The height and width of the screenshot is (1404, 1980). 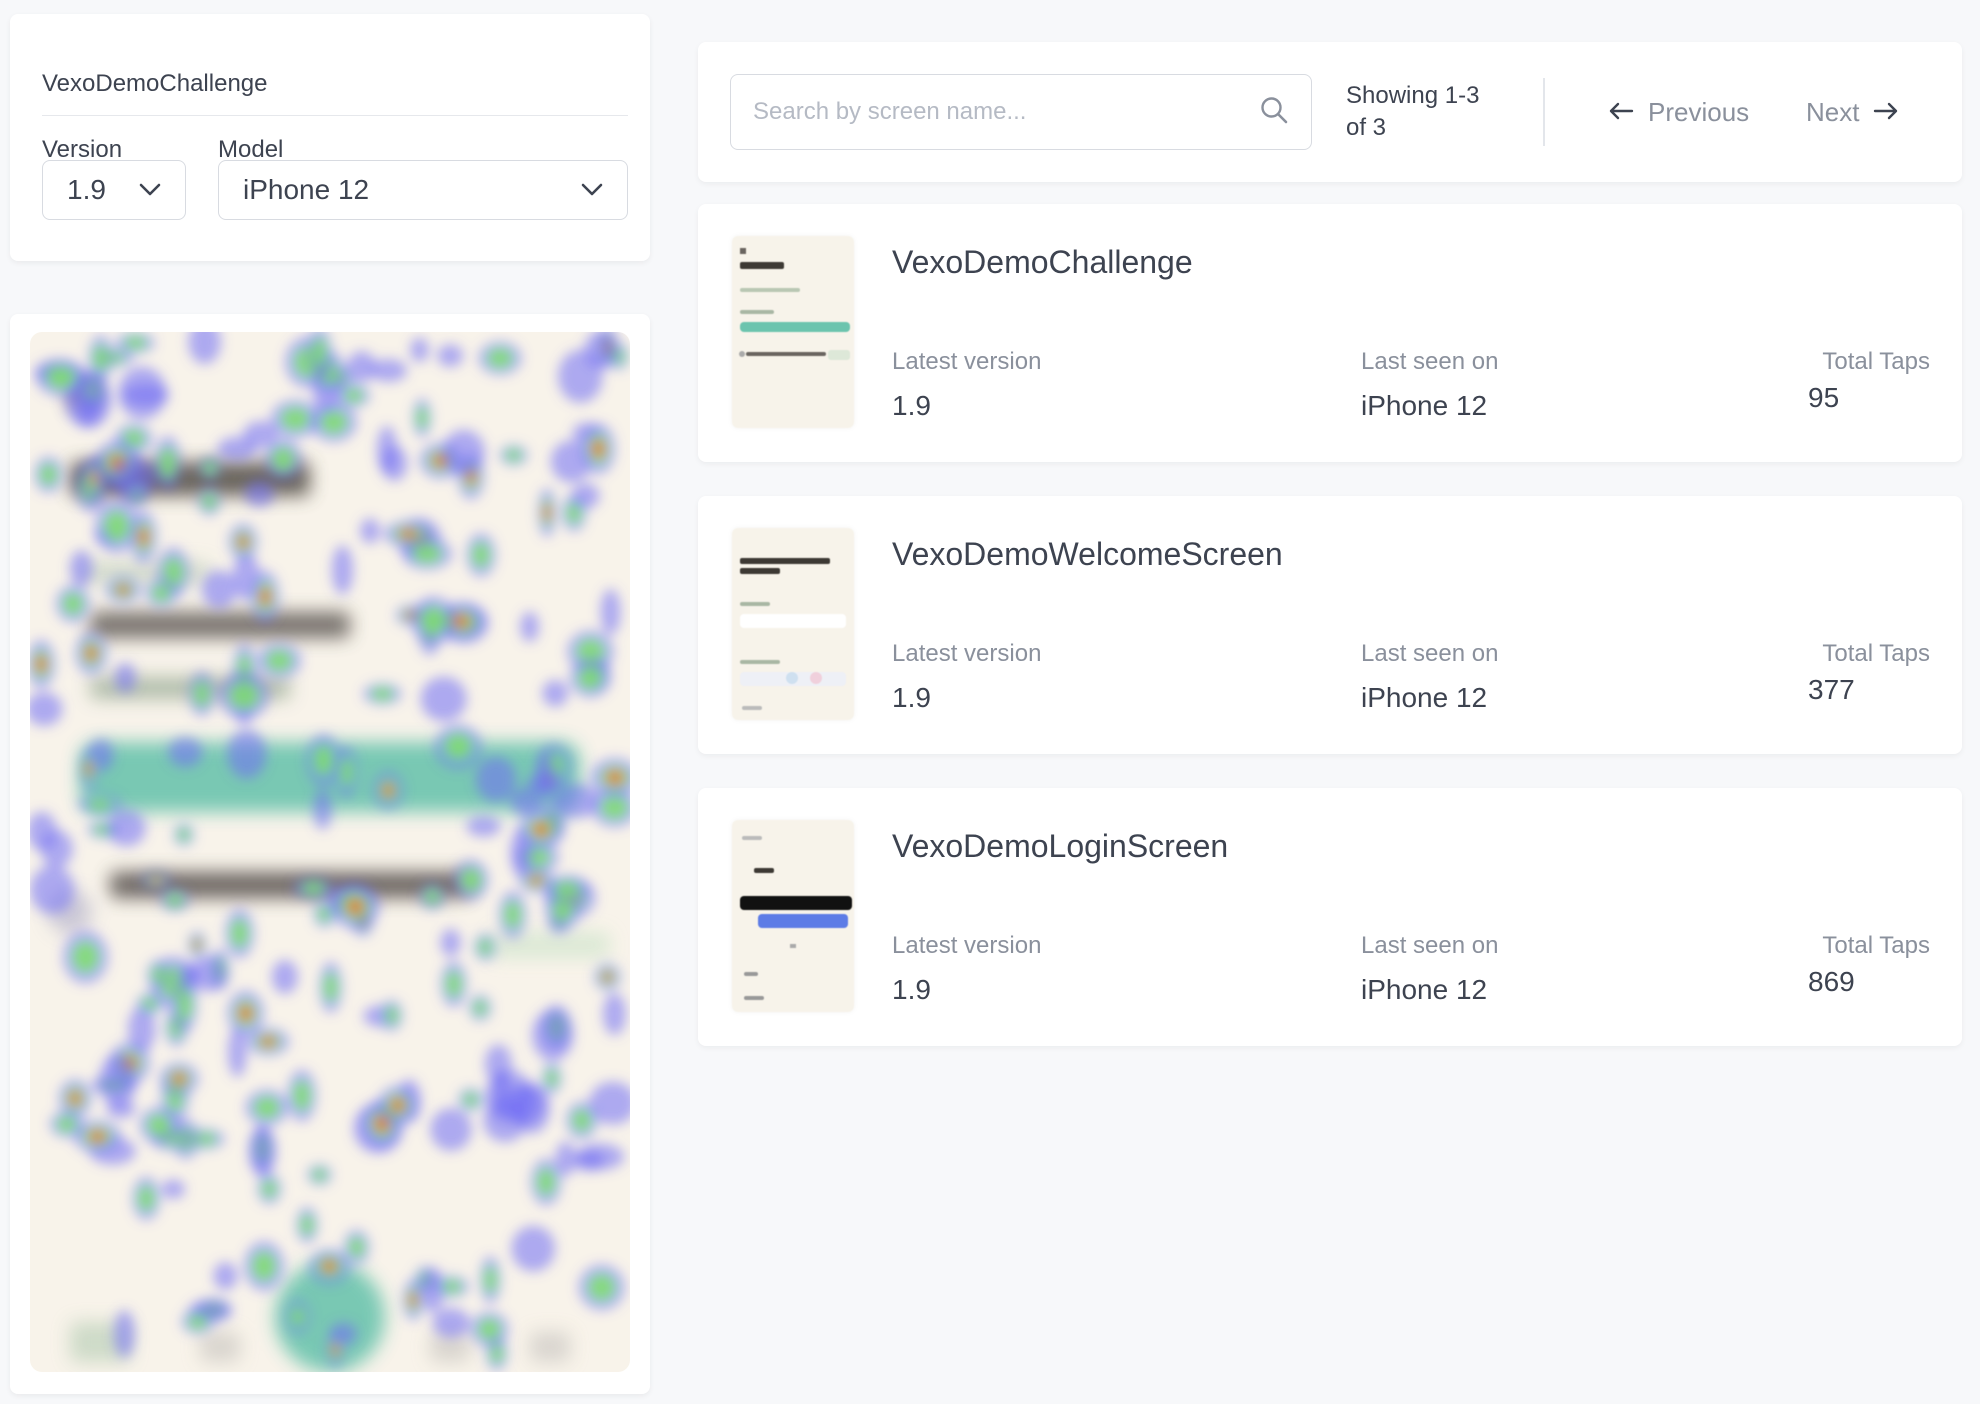 What do you see at coordinates (793, 332) in the screenshot?
I see `screen-thumbnail` at bounding box center [793, 332].